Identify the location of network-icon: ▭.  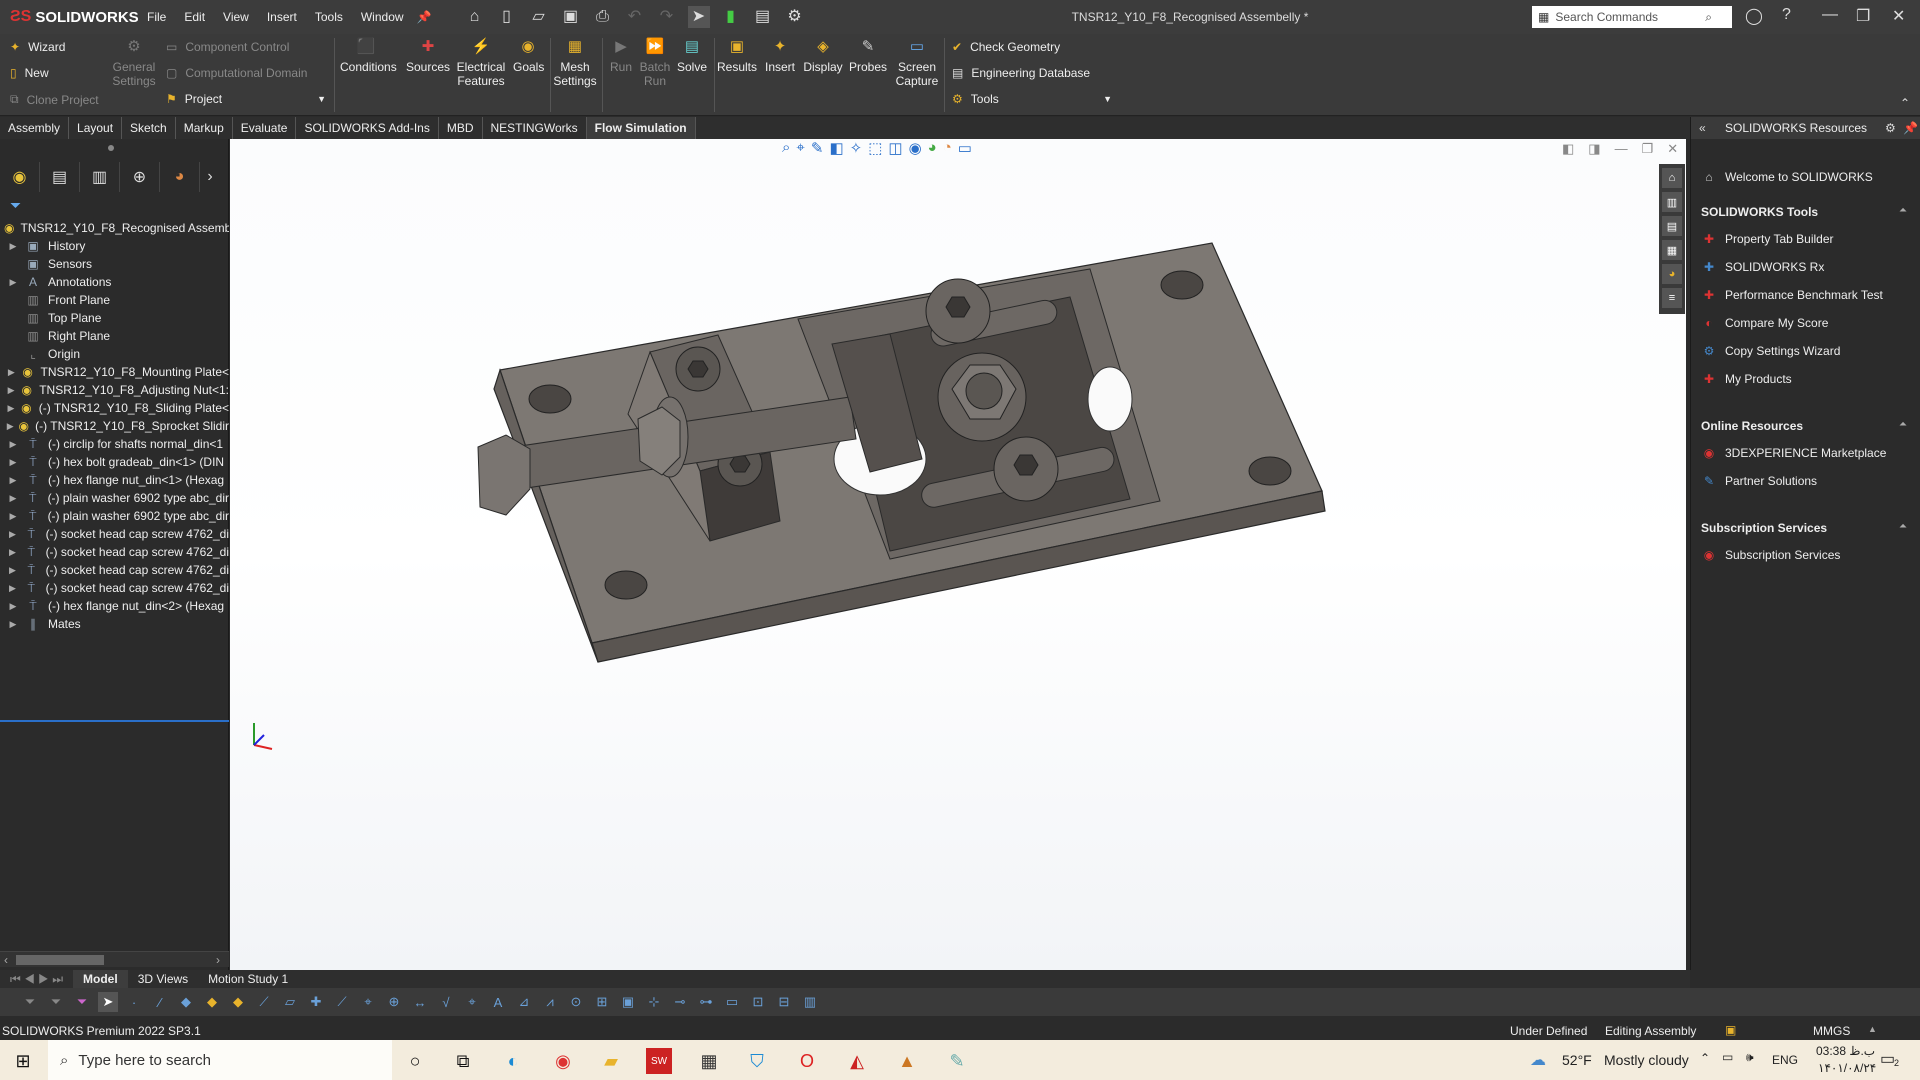
(1727, 1057).